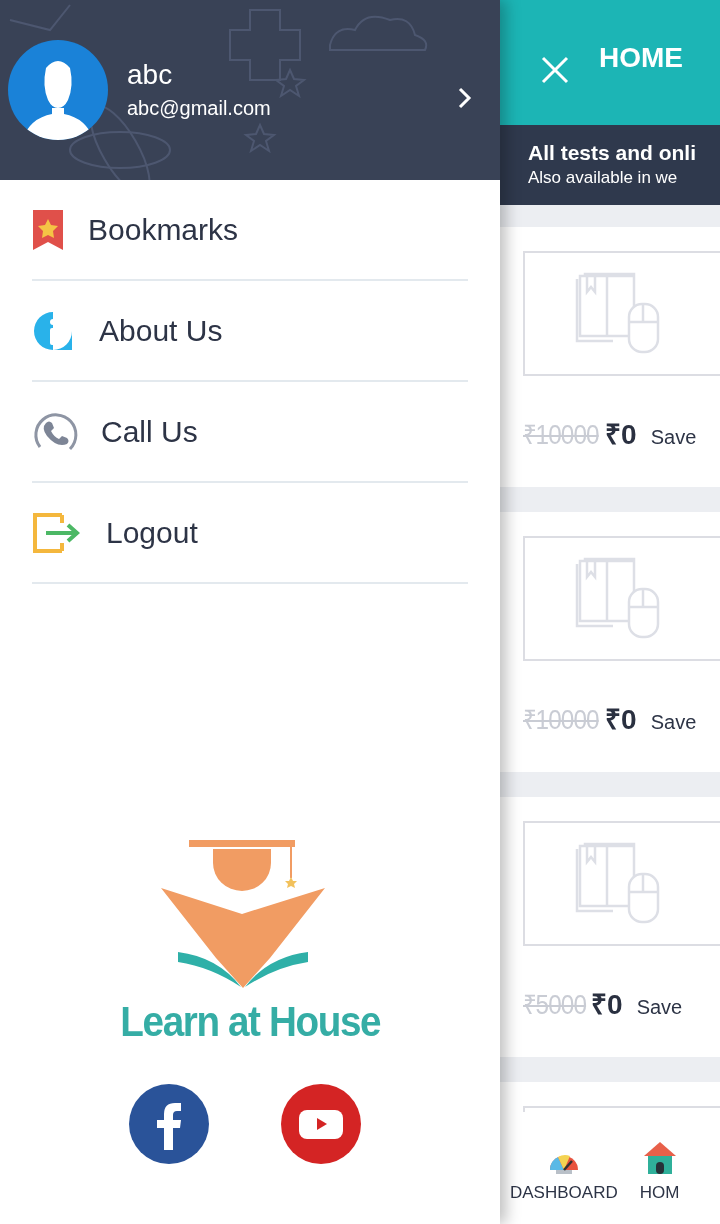 The image size is (720, 1224). Describe the element at coordinates (564, 1193) in the screenshot. I see `nav-label: DASHBOARD` at that location.